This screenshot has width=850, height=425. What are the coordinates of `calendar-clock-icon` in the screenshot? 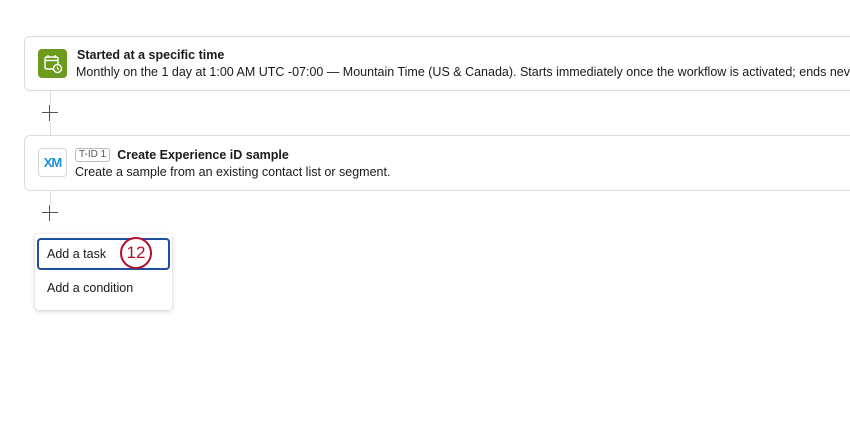 It's located at (52, 63).